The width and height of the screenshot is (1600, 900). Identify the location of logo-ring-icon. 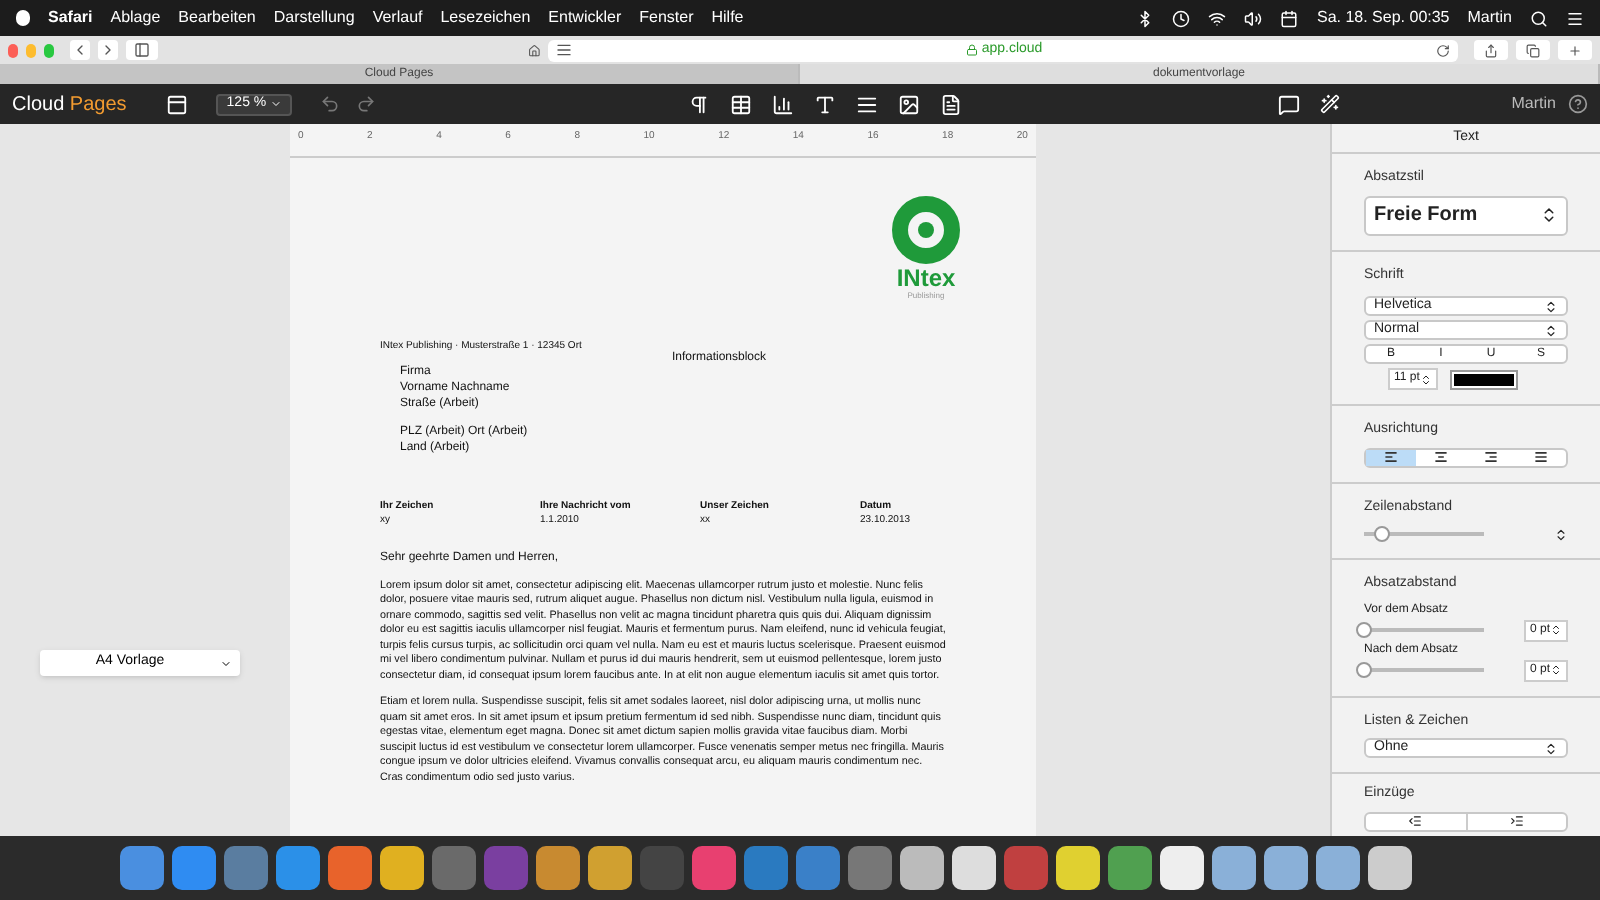
(926, 230).